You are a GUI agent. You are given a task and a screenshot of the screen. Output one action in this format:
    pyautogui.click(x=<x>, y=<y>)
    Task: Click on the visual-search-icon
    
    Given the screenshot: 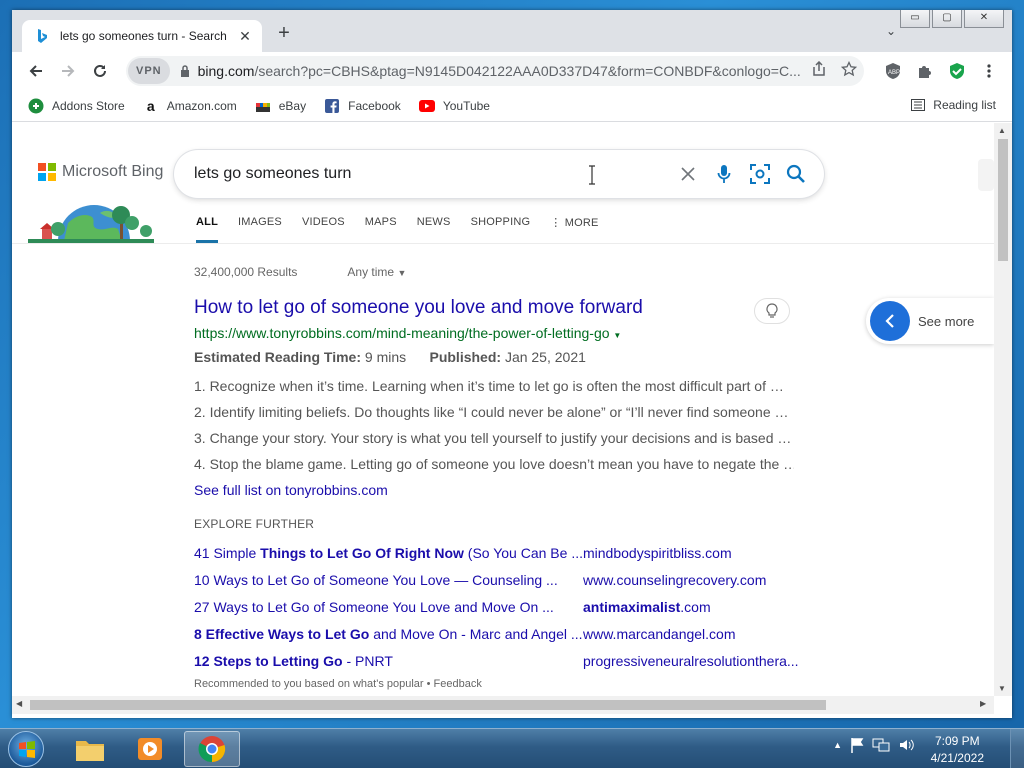 What is the action you would take?
    pyautogui.click(x=760, y=174)
    